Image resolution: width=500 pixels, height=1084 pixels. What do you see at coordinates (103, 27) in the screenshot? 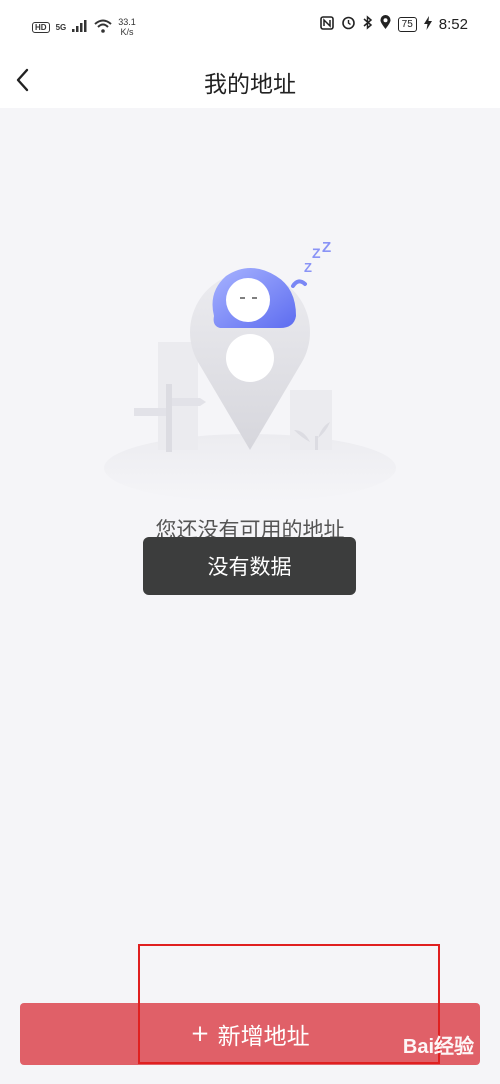
I see `wifi-icon` at bounding box center [103, 27].